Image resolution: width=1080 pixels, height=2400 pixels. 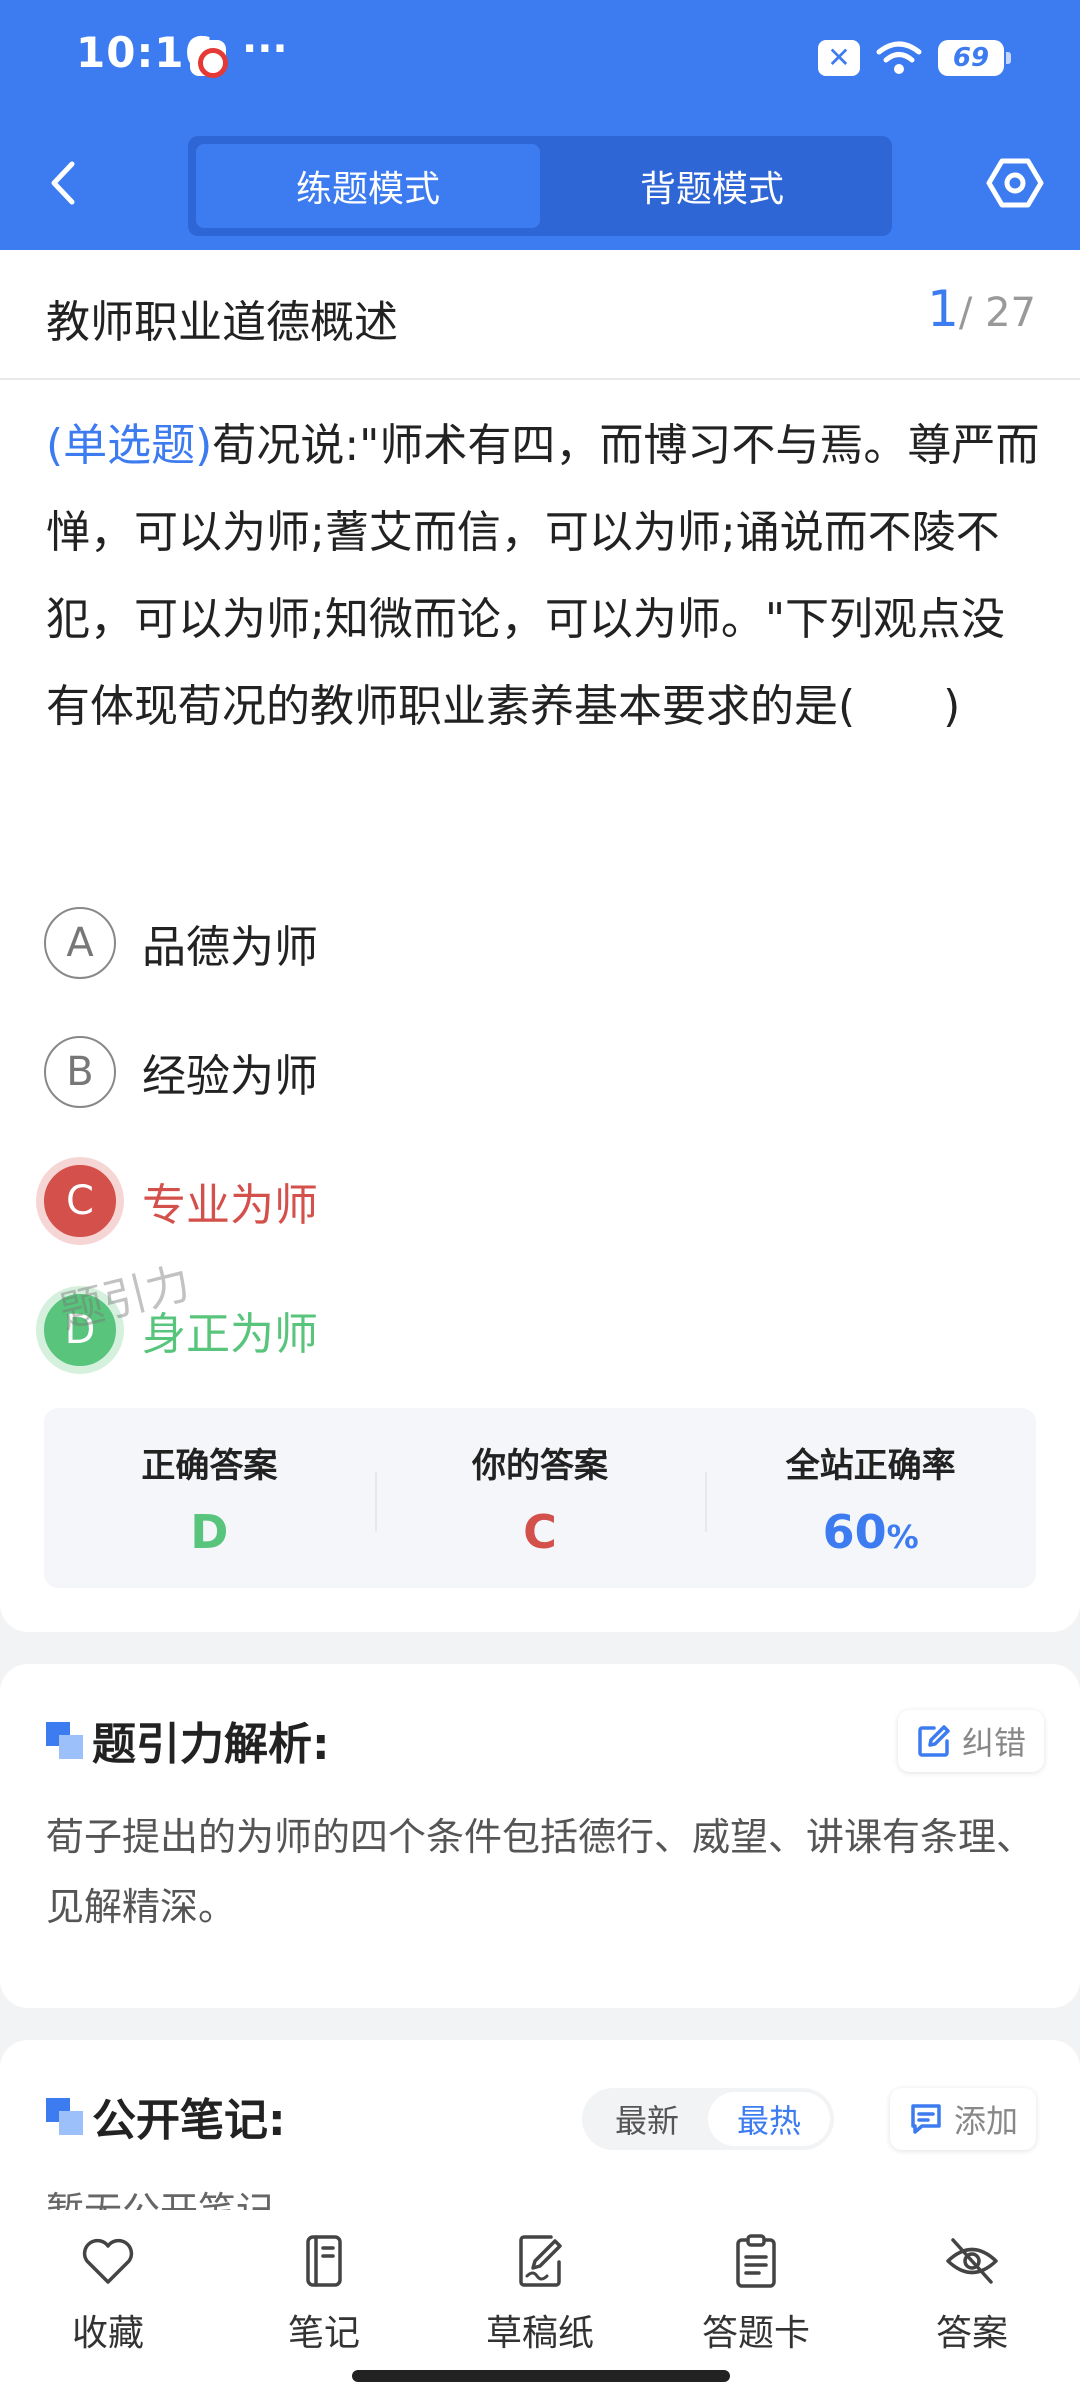 I want to click on your-answer-label: 你的答案, so click(x=540, y=1466).